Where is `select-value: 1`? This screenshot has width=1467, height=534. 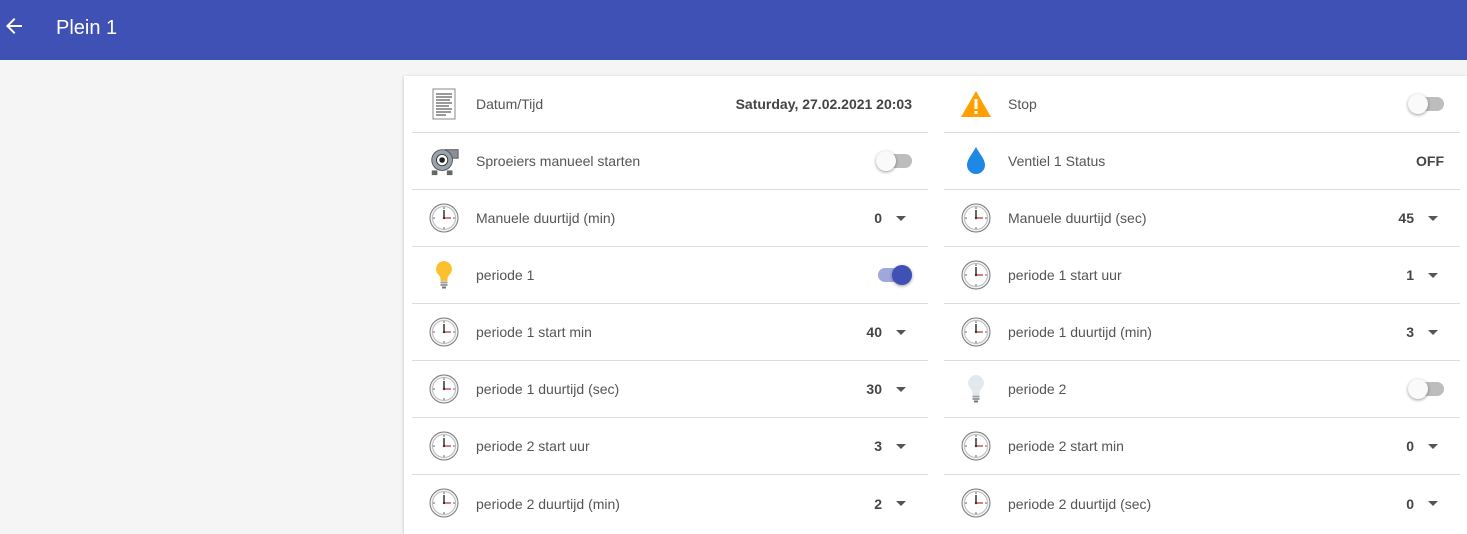 select-value: 1 is located at coordinates (1410, 275).